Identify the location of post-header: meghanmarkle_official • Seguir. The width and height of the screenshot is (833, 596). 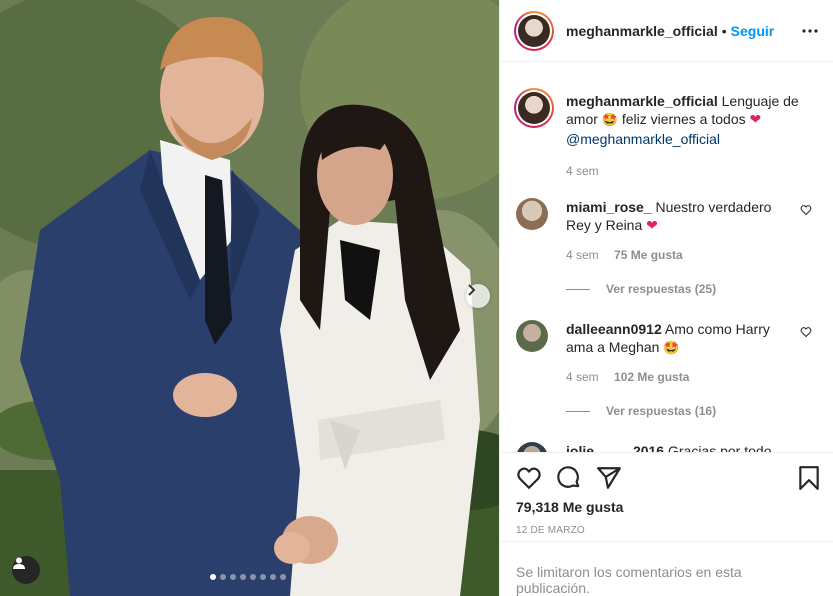
(666, 31).